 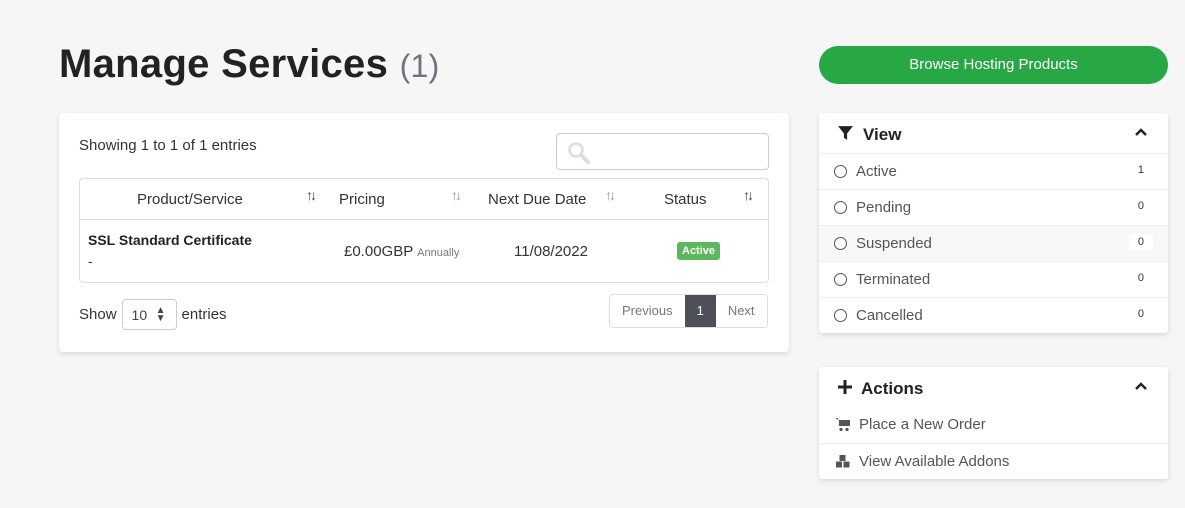 What do you see at coordinates (98, 314) in the screenshot?
I see `show-label: Show` at bounding box center [98, 314].